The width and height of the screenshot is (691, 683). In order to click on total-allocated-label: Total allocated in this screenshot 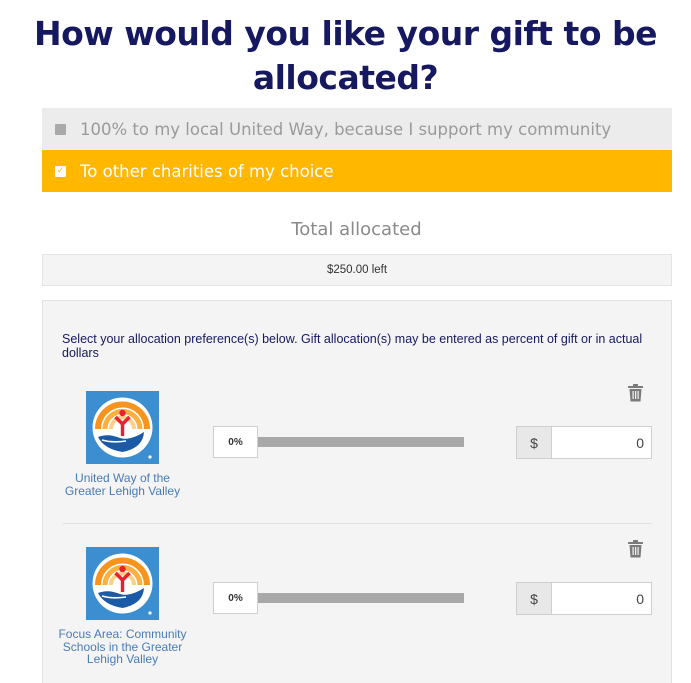, I will do `click(356, 229)`.